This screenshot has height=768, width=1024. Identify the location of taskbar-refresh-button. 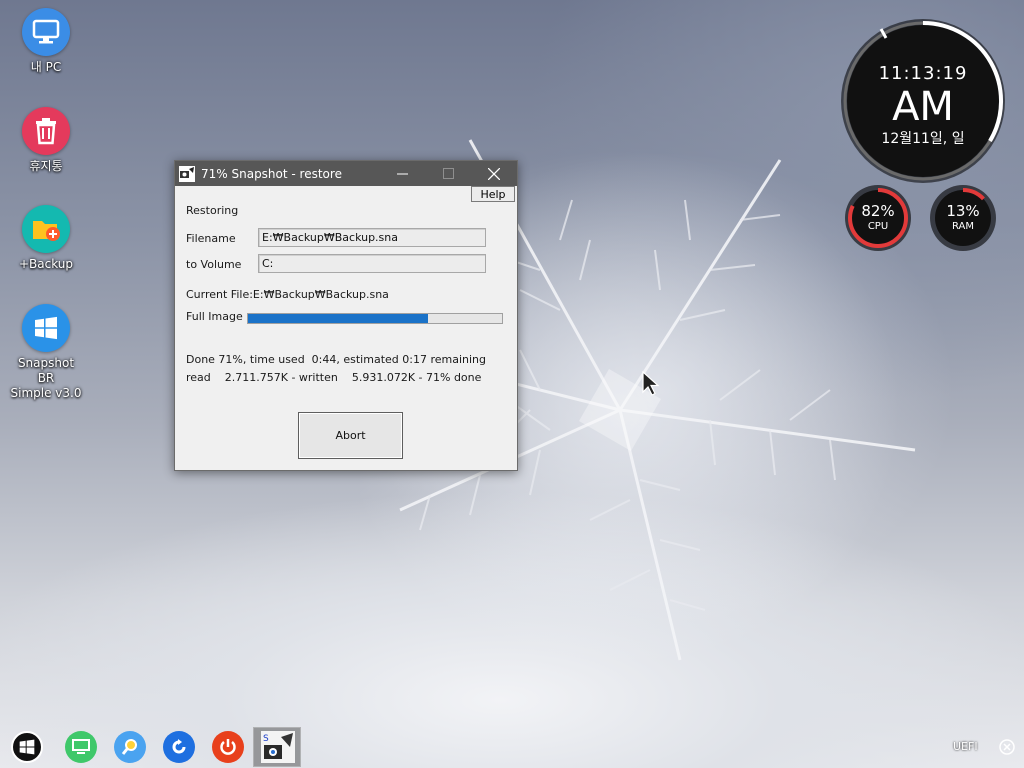
(179, 747).